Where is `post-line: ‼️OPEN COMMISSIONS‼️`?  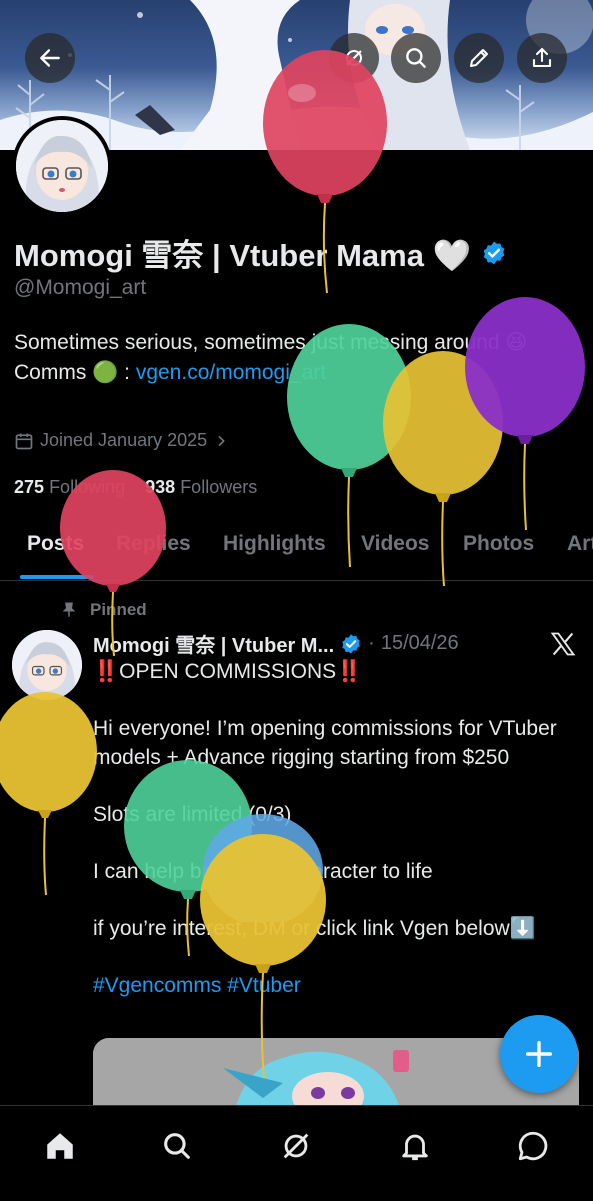
post-line: ‼️OPEN COMMISSIONS‼️ is located at coordinates (228, 671).